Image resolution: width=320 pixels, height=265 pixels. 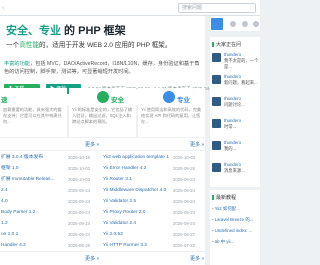 I want to click on news-title-left: Body Parser 1.2, so click(x=33, y=213).